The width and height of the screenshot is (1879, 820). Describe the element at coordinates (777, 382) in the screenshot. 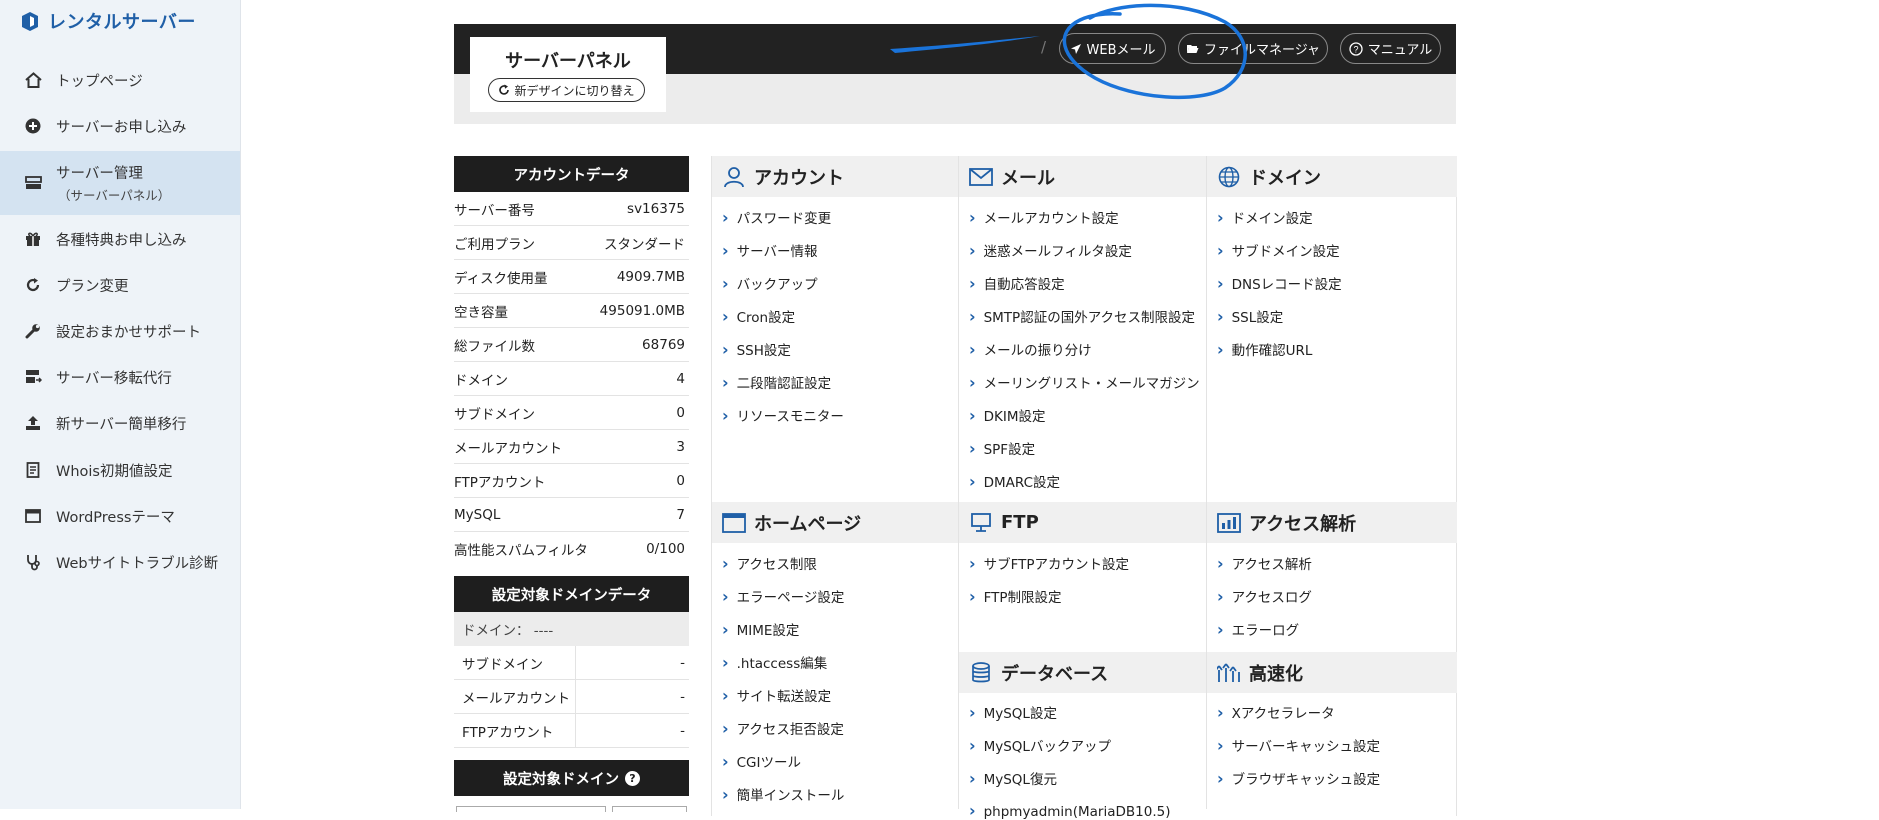

I see `link-2fa: 二段階認証設定` at that location.